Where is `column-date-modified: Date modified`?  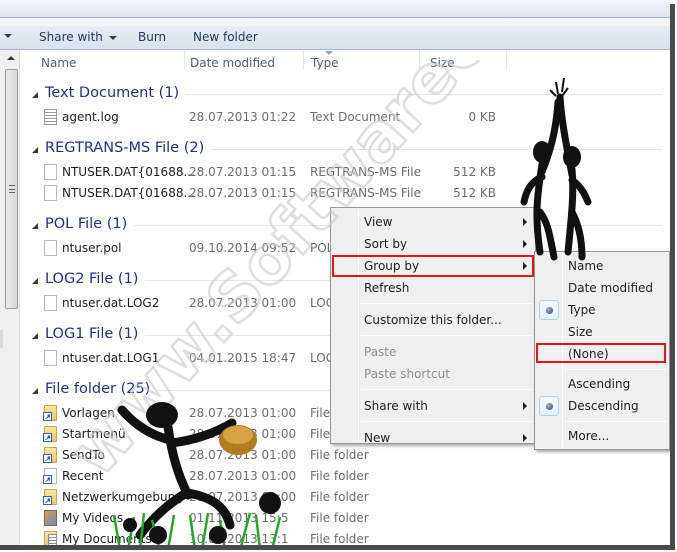
column-date-modified: Date modified is located at coordinates (232, 63).